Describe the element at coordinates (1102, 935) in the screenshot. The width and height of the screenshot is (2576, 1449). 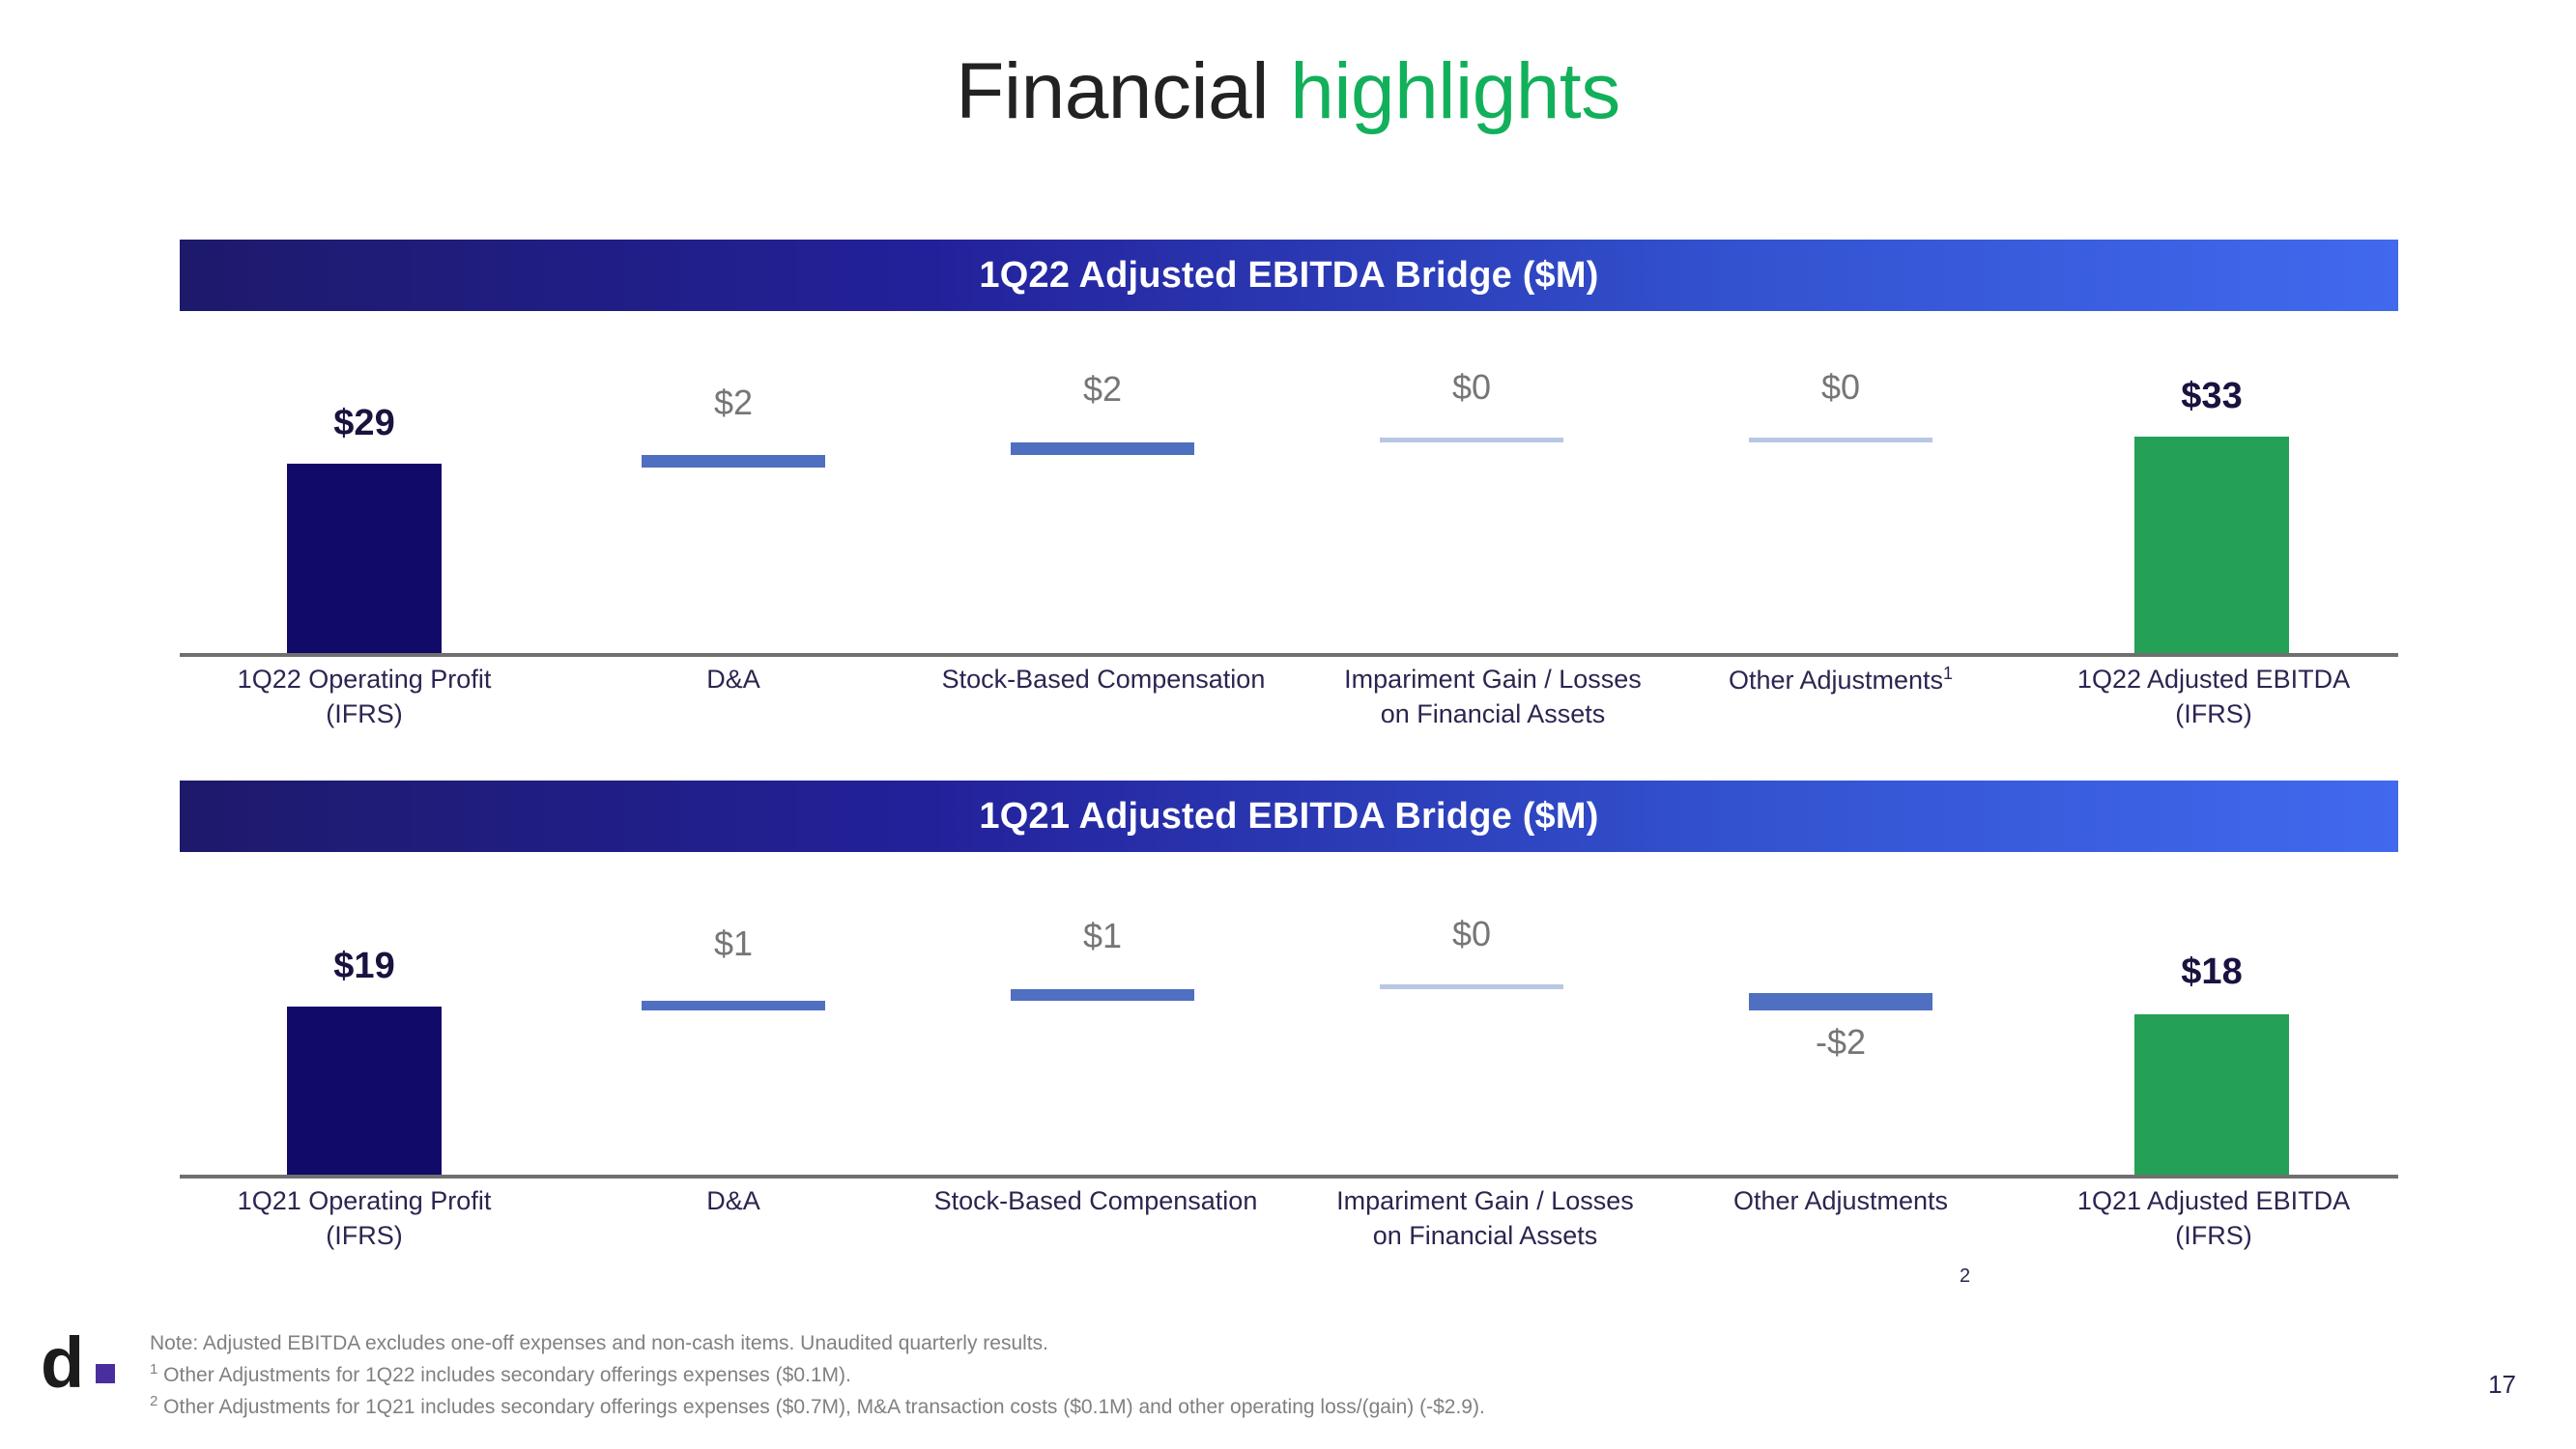
I see `chart-2-value-2: $1` at that location.